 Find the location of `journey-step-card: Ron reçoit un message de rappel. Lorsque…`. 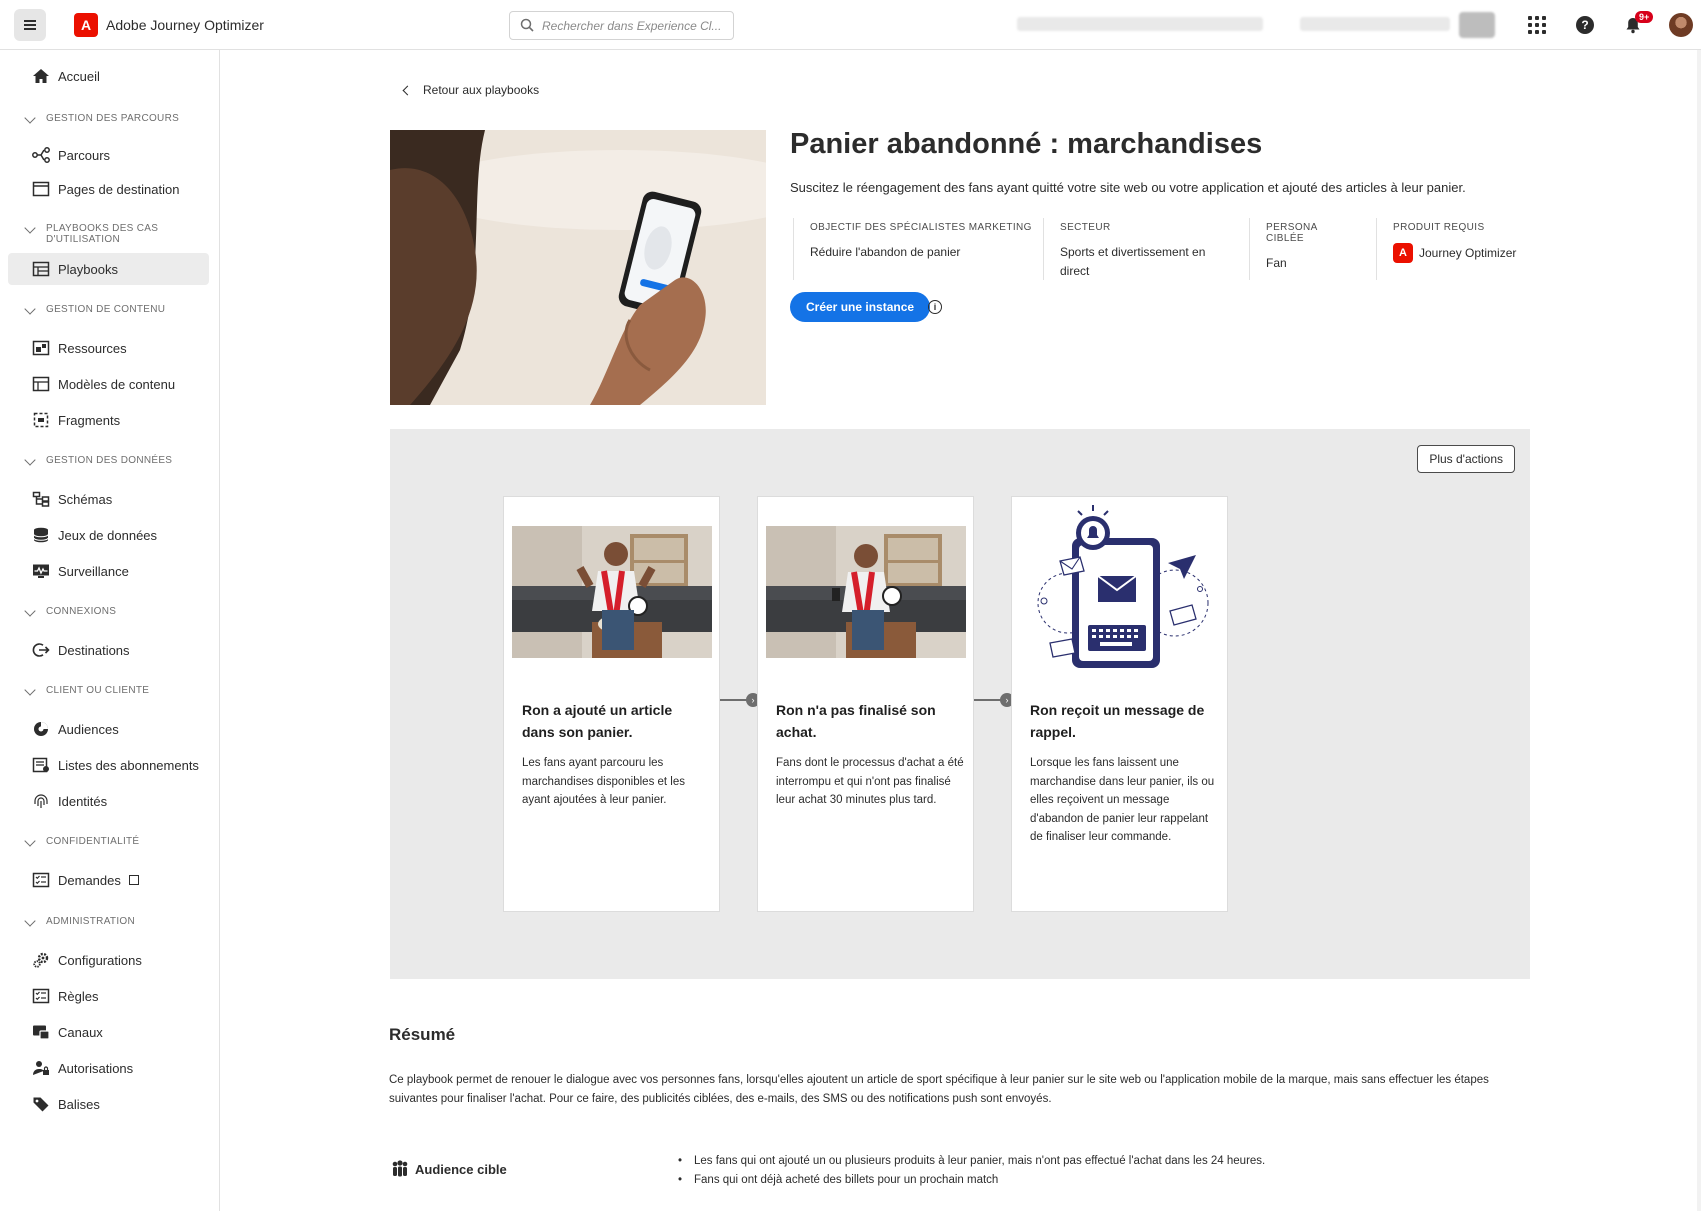

journey-step-card: Ron reçoit un message de rappel. Lorsque… is located at coordinates (1119, 704).